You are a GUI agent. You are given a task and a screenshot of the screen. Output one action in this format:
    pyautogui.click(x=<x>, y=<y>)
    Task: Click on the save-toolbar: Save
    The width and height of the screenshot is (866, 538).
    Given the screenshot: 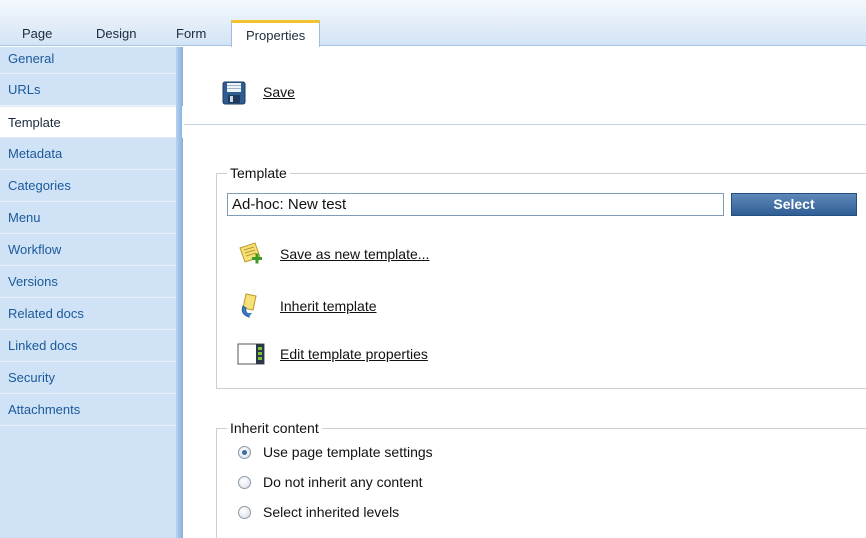 What is the action you would take?
    pyautogui.click(x=525, y=86)
    